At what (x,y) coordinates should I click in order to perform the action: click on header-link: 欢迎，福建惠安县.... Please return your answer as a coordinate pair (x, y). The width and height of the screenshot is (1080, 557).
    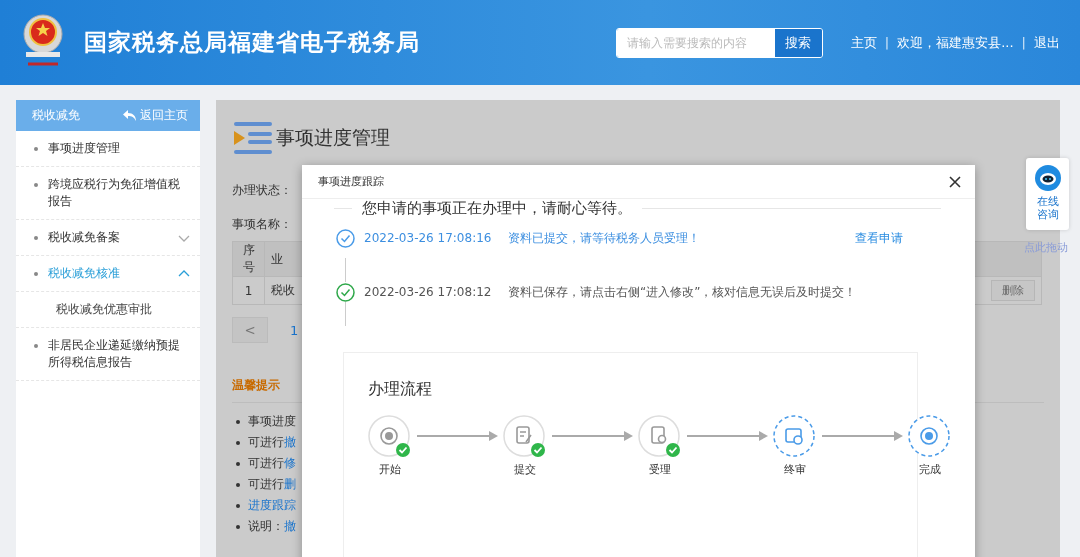
    Looking at the image, I should click on (955, 42).